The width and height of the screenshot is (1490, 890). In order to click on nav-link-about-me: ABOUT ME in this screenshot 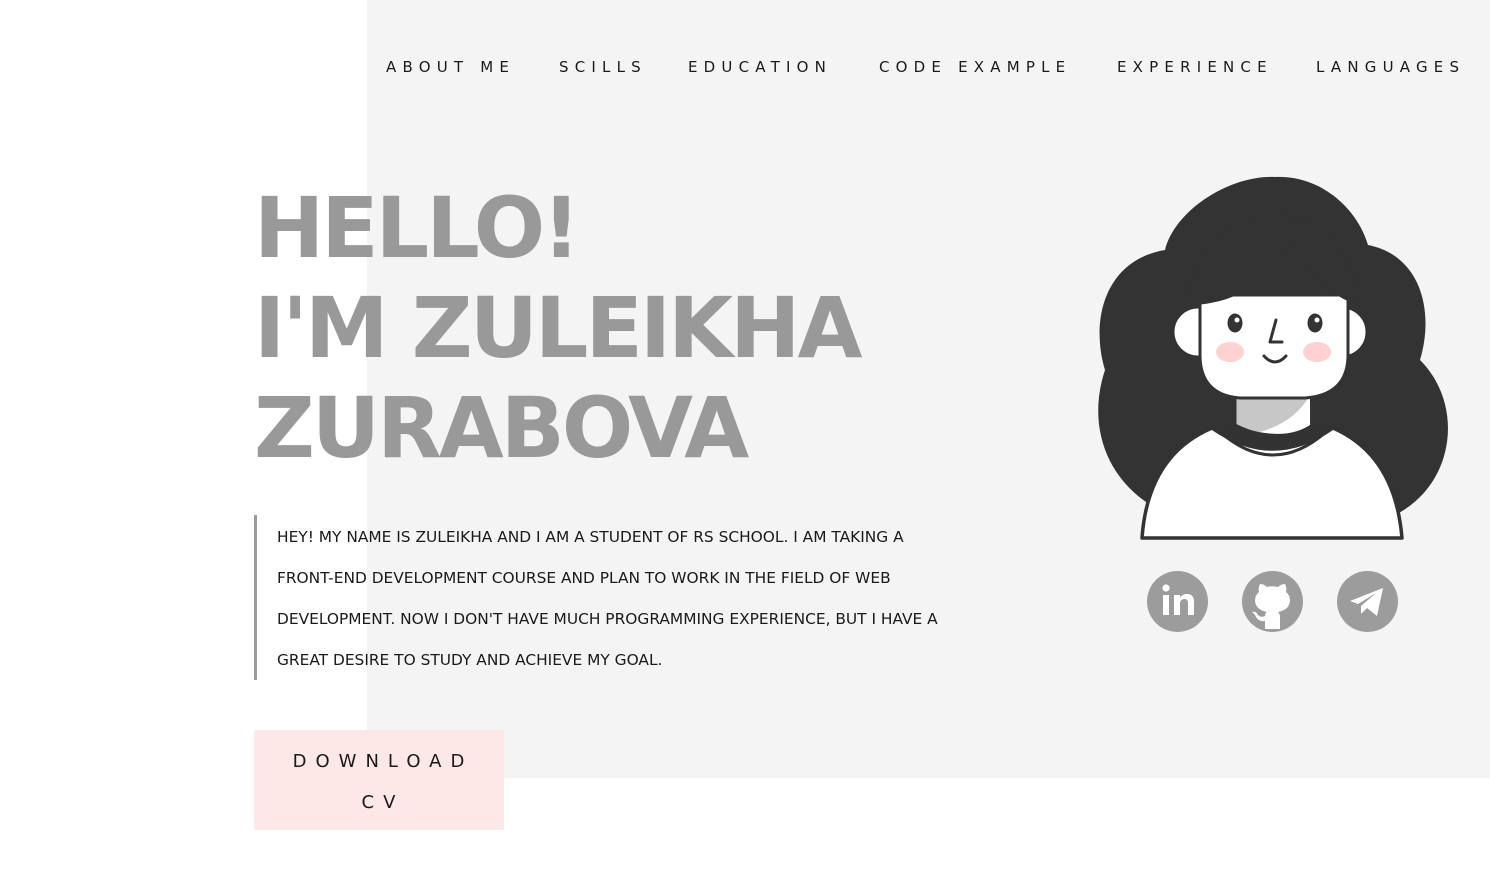, I will do `click(450, 67)`.